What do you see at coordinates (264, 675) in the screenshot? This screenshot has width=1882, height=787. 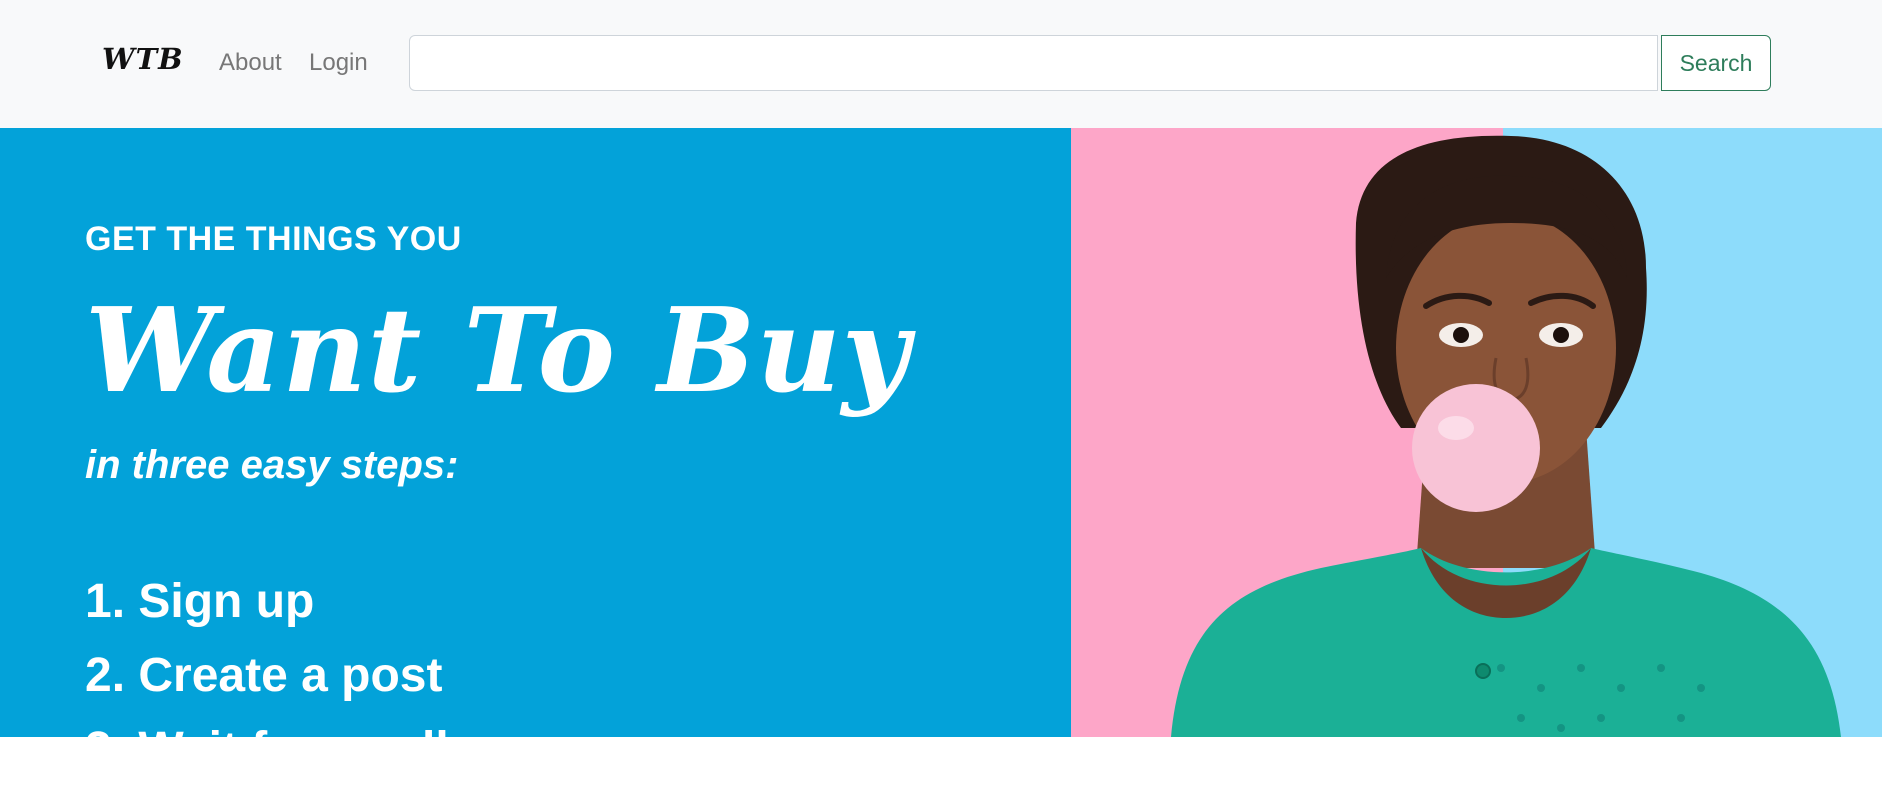 I see `step-create-post: 2. Create a post` at bounding box center [264, 675].